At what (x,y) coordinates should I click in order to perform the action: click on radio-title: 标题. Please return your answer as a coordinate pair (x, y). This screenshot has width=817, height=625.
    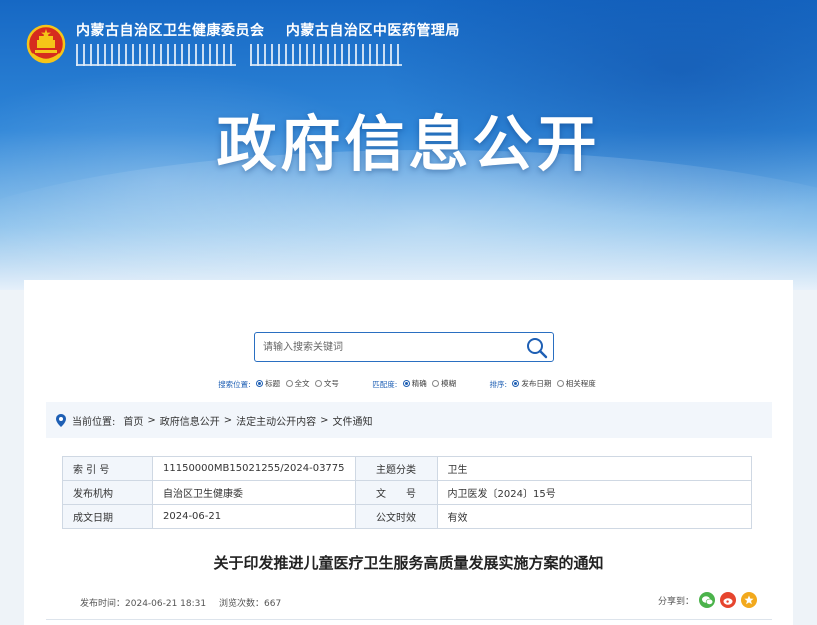
    Looking at the image, I should click on (268, 383).